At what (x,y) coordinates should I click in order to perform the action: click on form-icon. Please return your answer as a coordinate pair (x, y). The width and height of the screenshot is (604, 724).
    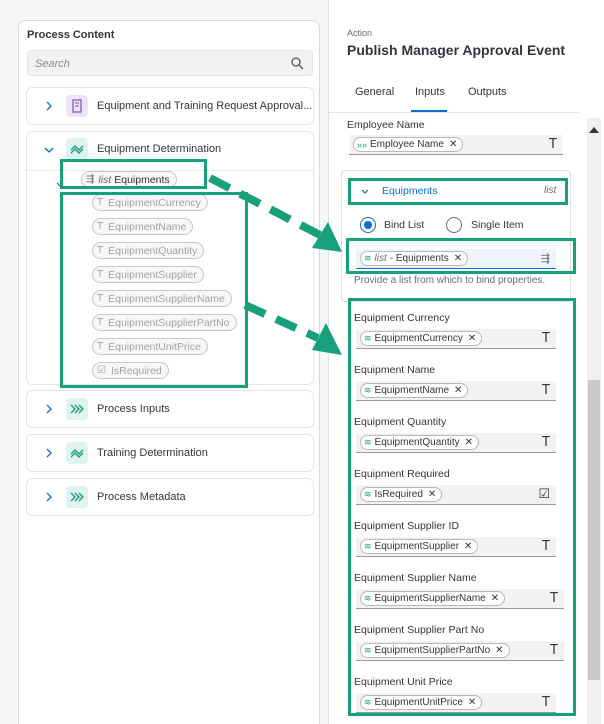
    Looking at the image, I should click on (77, 106).